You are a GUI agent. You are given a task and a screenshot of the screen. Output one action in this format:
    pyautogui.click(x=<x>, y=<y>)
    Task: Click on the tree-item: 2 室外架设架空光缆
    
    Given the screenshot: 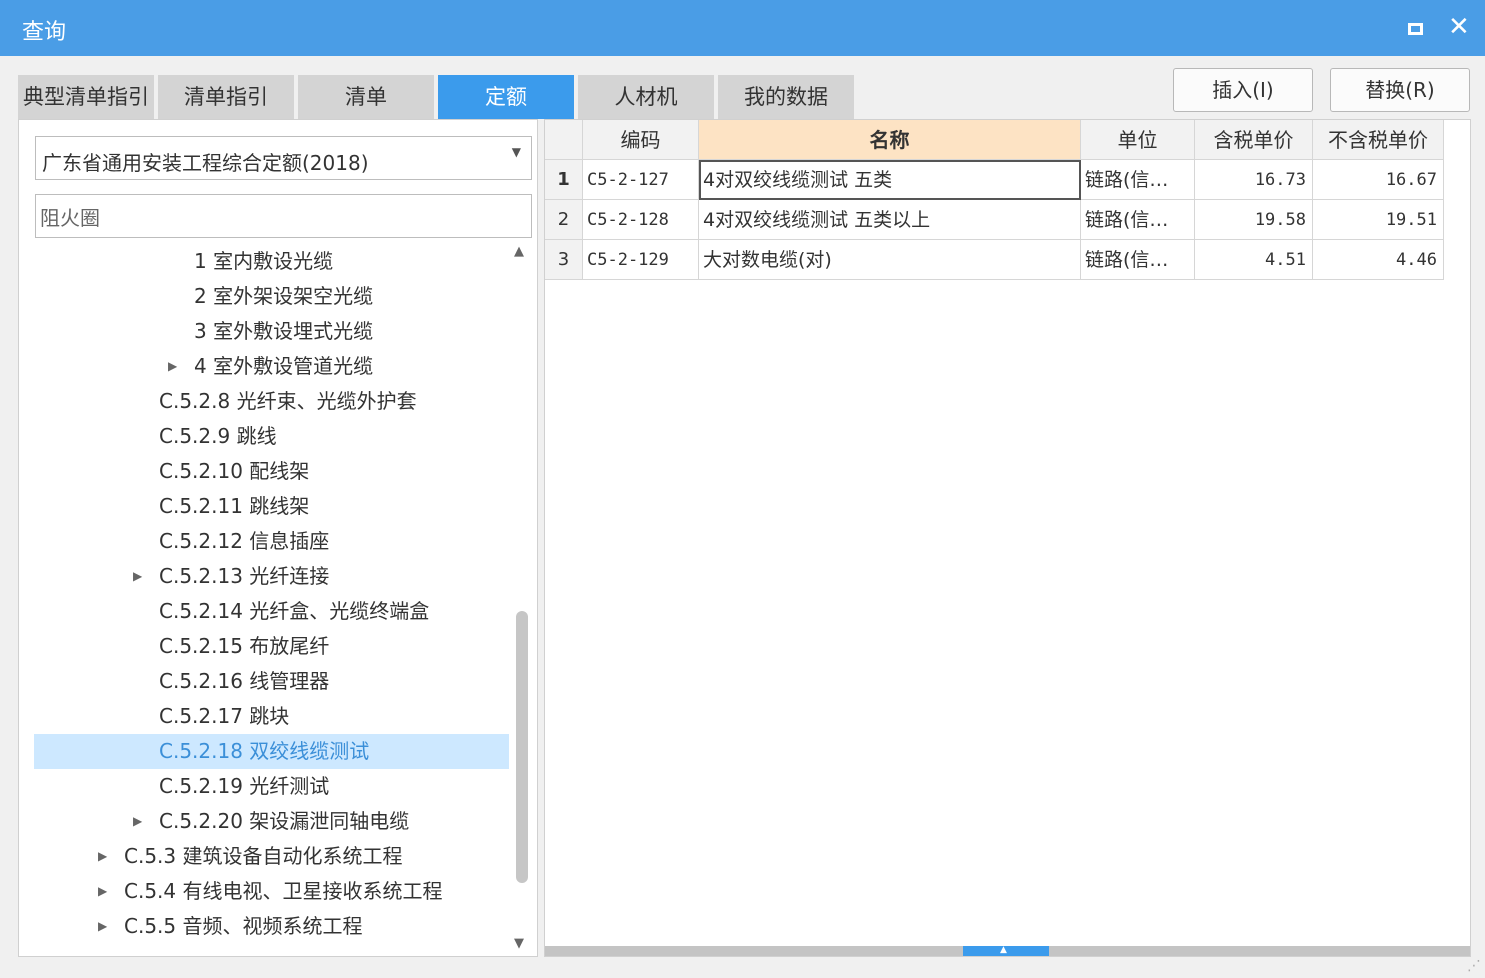 What is the action you would take?
    pyautogui.click(x=271, y=296)
    